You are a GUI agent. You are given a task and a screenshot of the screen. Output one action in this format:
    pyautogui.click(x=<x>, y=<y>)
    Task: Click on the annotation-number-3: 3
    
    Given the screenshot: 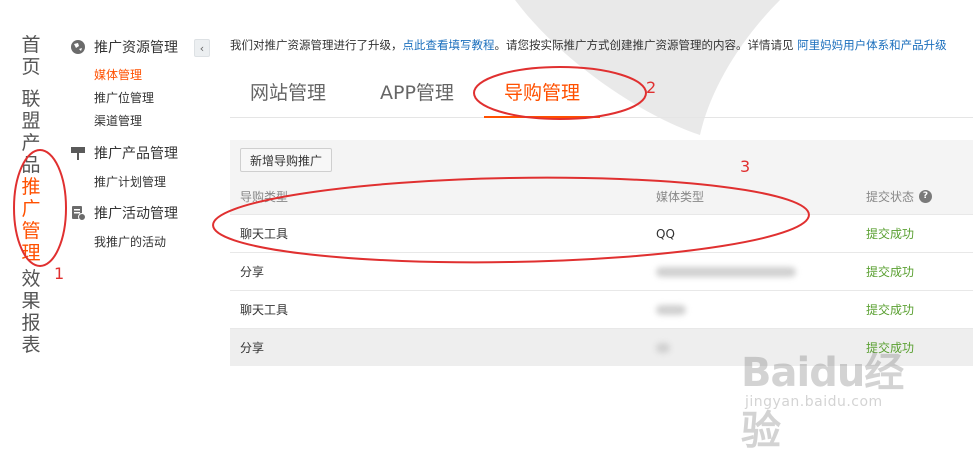 What is the action you would take?
    pyautogui.click(x=745, y=166)
    